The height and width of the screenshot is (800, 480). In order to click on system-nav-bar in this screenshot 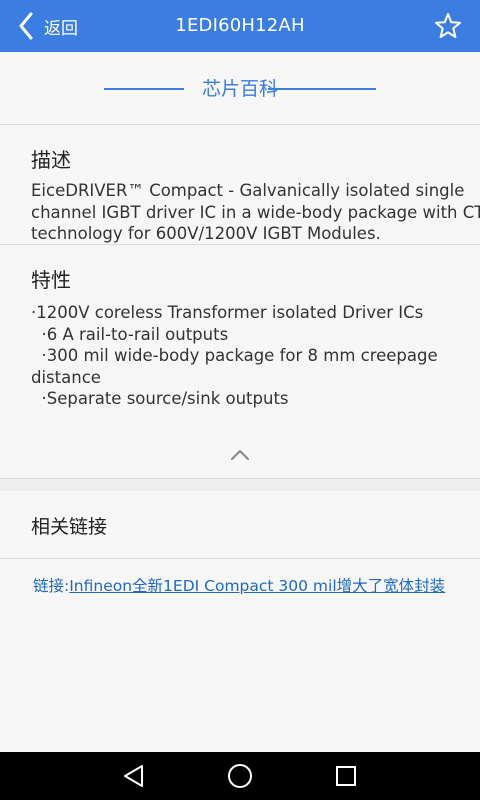, I will do `click(240, 776)`.